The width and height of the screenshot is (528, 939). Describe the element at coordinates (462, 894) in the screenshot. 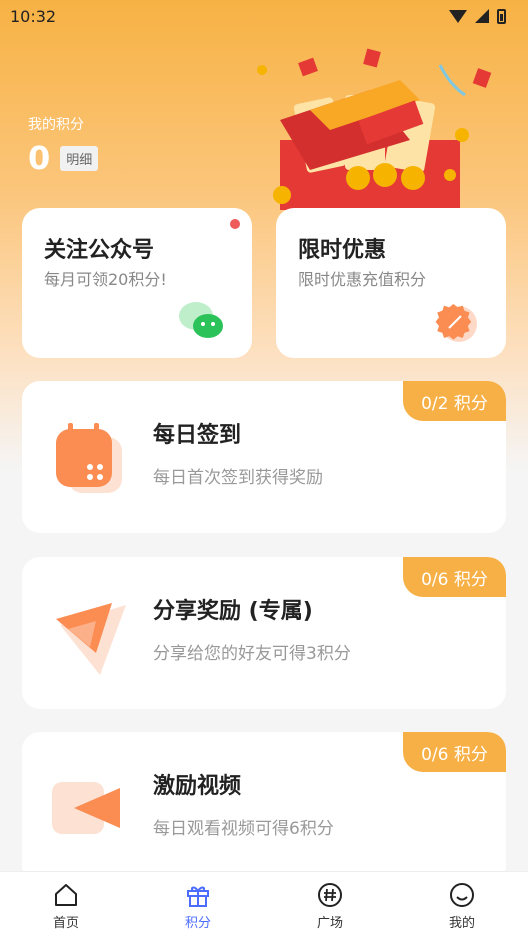

I see `smiley-icon` at that location.